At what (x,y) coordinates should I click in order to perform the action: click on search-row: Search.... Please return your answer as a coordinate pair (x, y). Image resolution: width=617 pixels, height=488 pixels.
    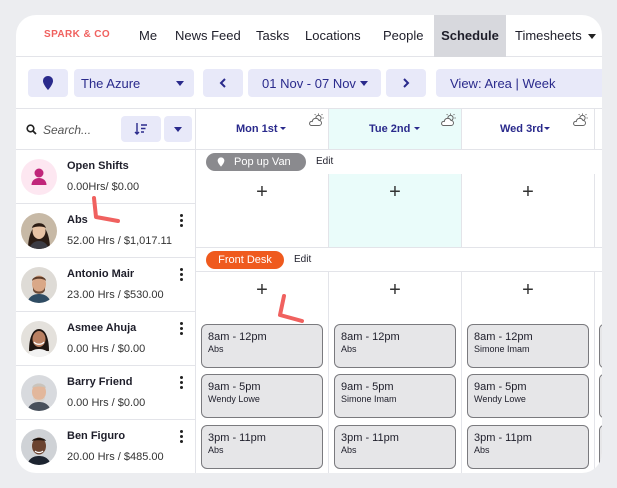
    Looking at the image, I should click on (106, 129).